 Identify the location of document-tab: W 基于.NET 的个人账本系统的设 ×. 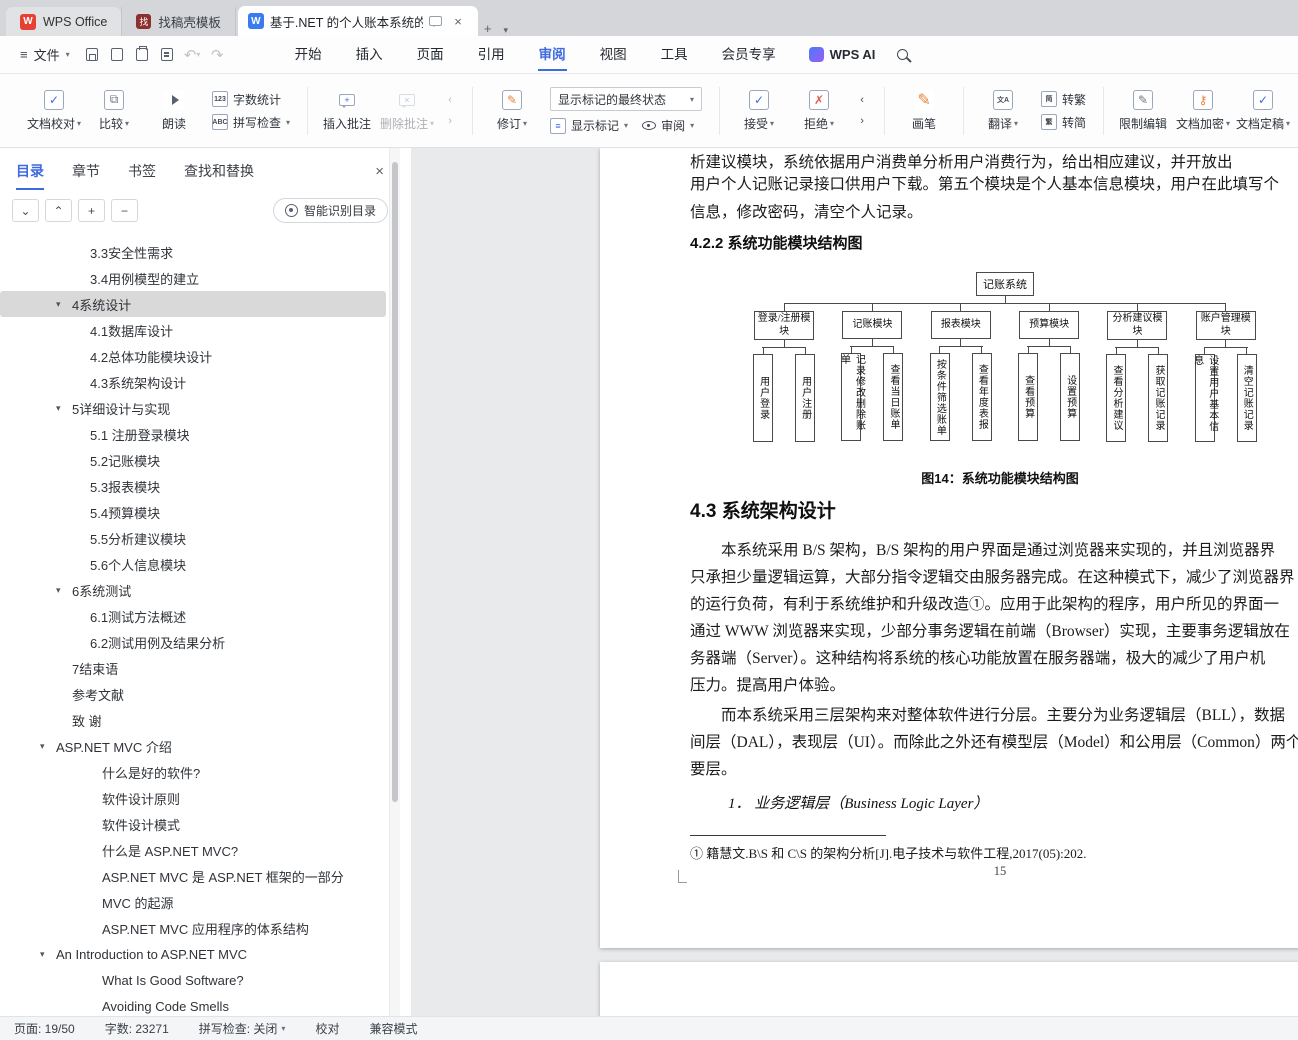
(357, 21).